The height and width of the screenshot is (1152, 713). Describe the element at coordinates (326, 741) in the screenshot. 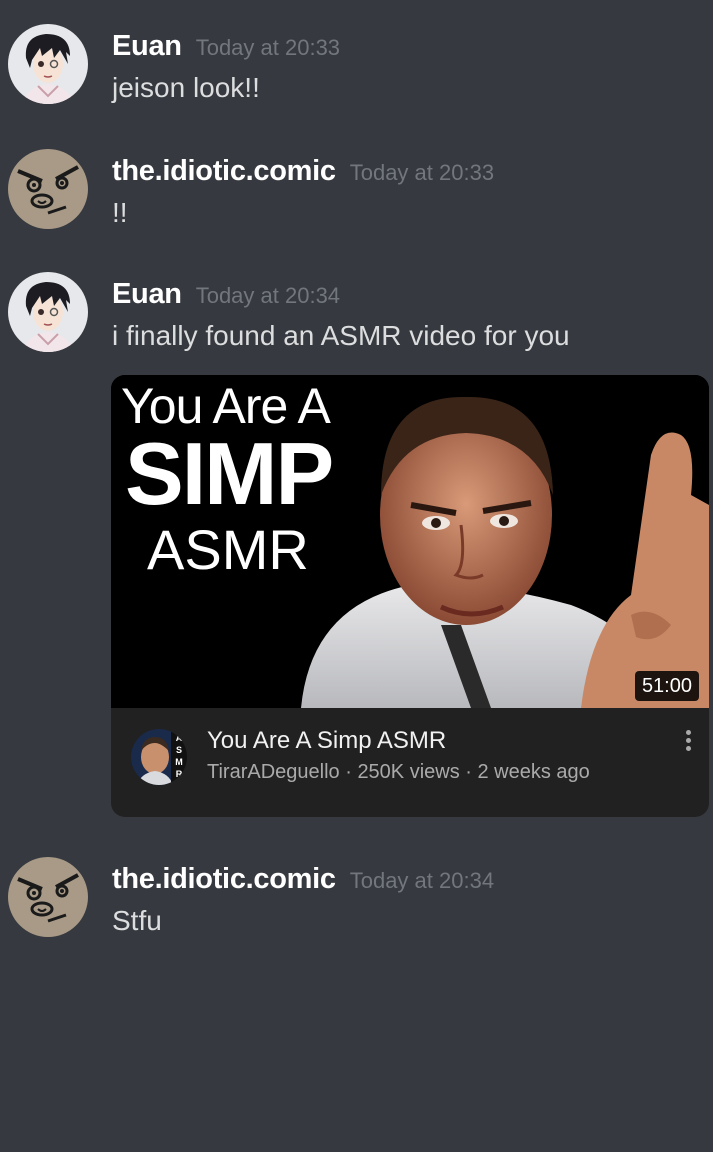

I see `video-title: You Are A Simp ASMR` at that location.